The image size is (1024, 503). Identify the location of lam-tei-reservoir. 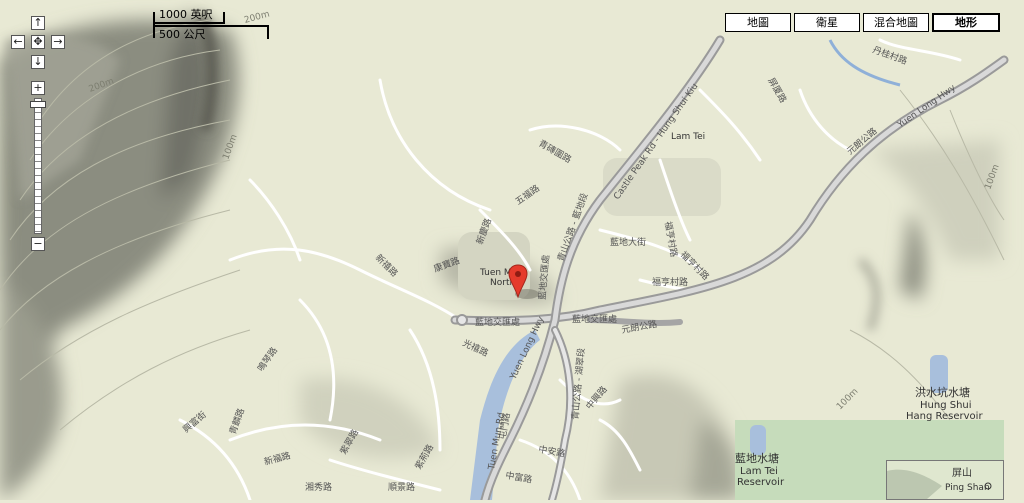
(758, 440).